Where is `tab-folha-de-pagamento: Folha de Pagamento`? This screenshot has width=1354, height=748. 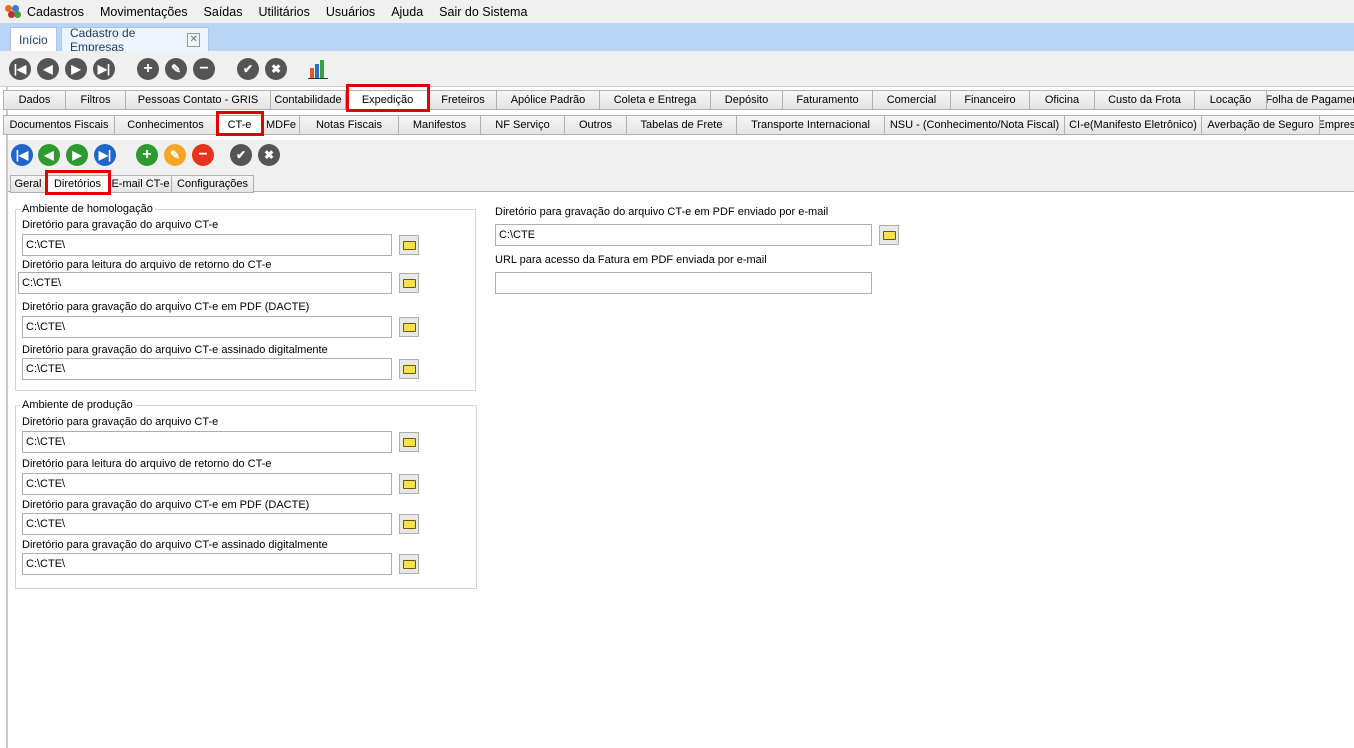 tab-folha-de-pagamento: Folha de Pagamento is located at coordinates (1310, 100).